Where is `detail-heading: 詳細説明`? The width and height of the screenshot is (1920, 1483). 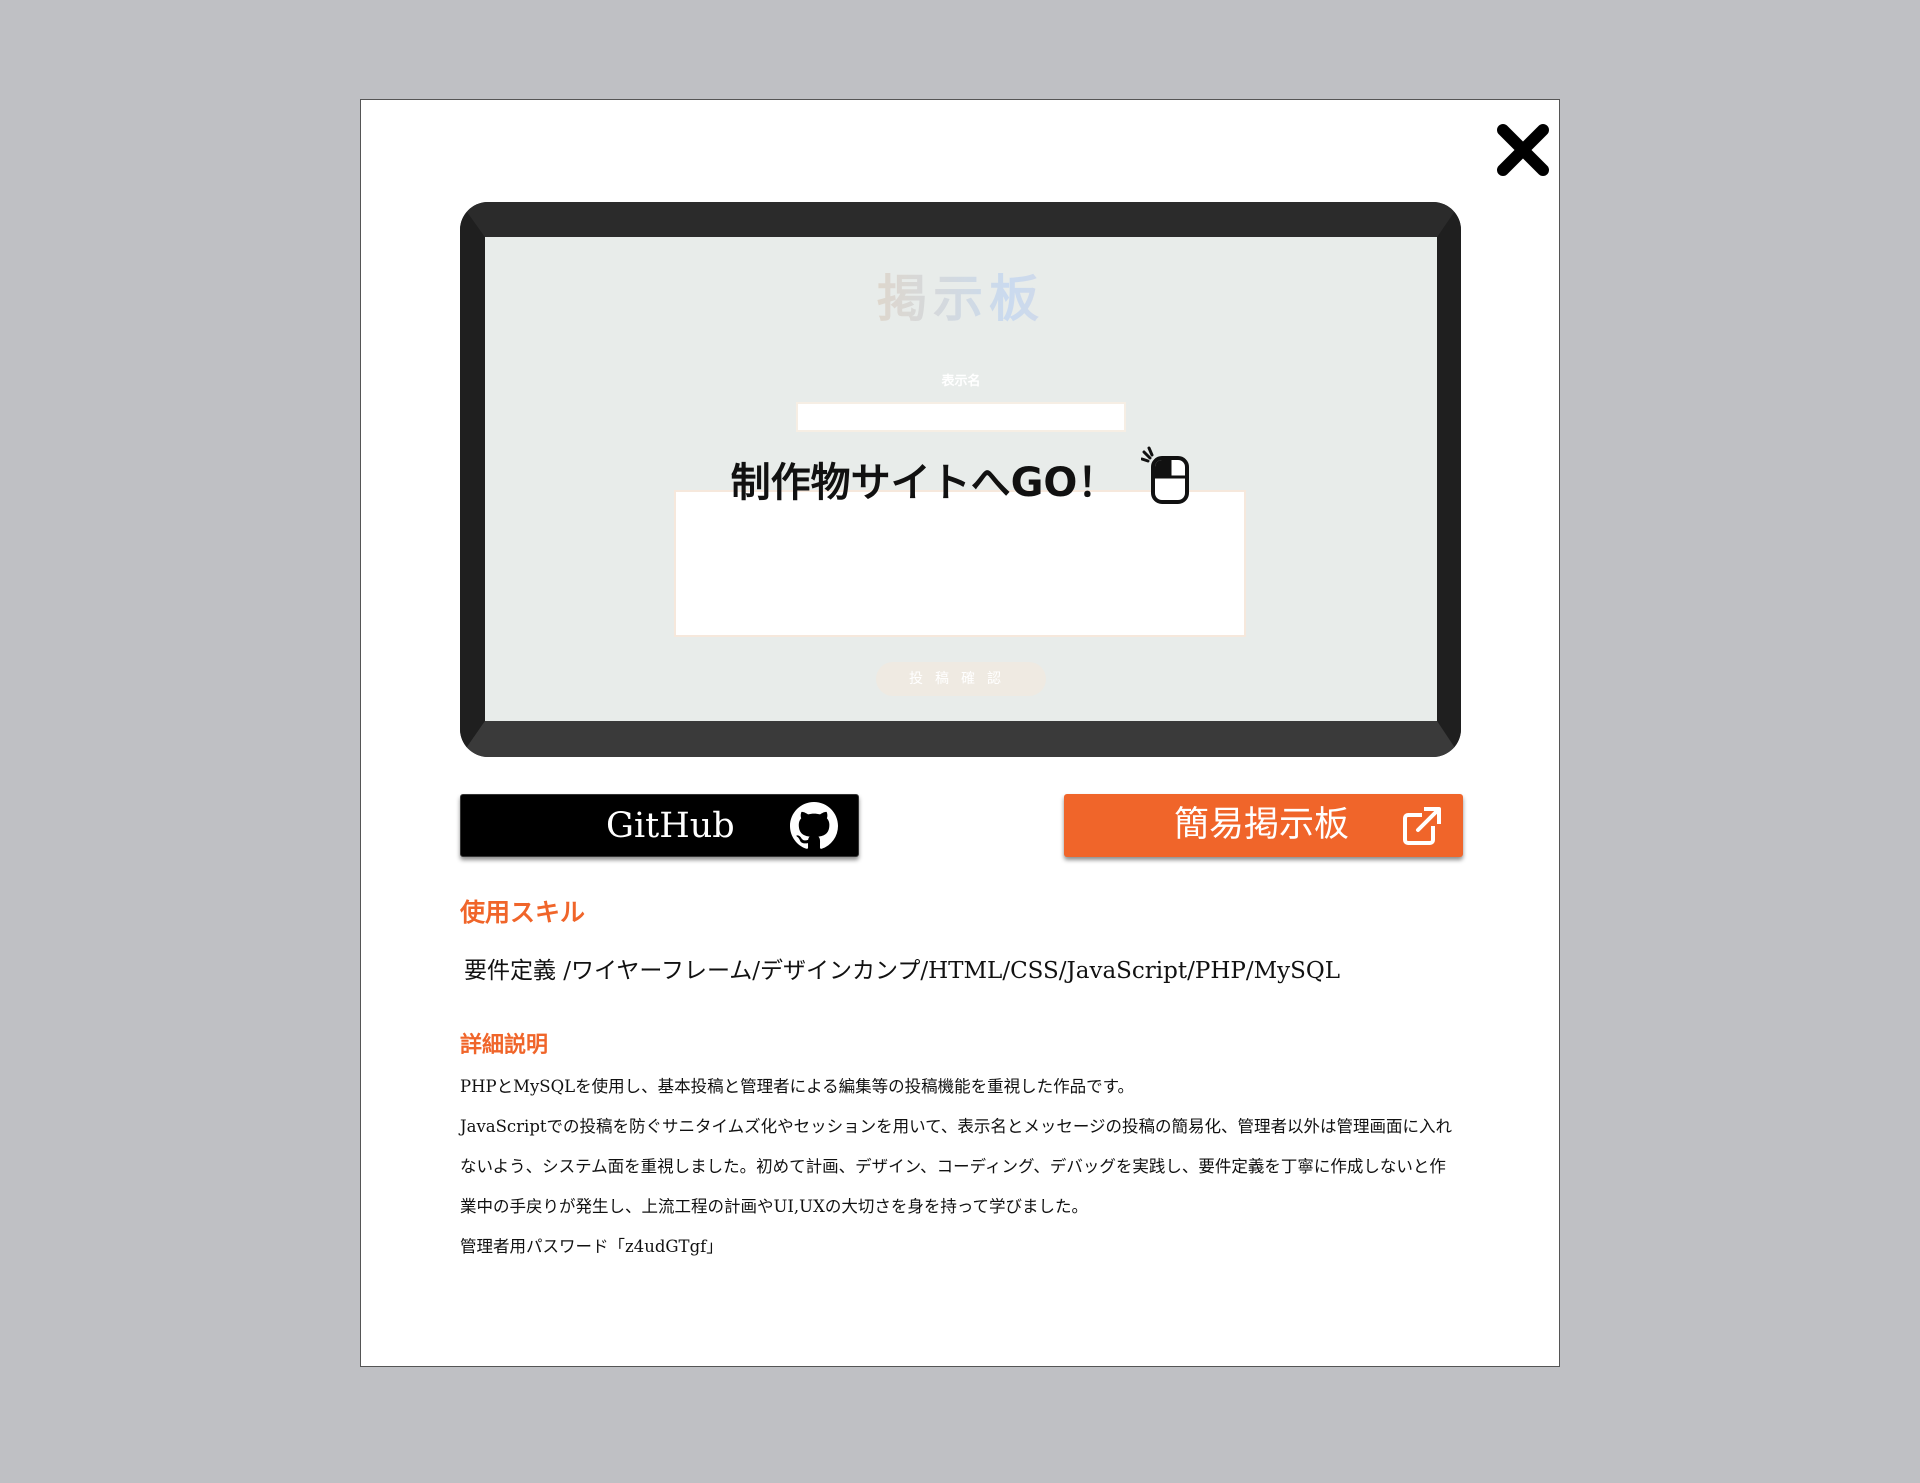 detail-heading: 詳細説明 is located at coordinates (504, 1045).